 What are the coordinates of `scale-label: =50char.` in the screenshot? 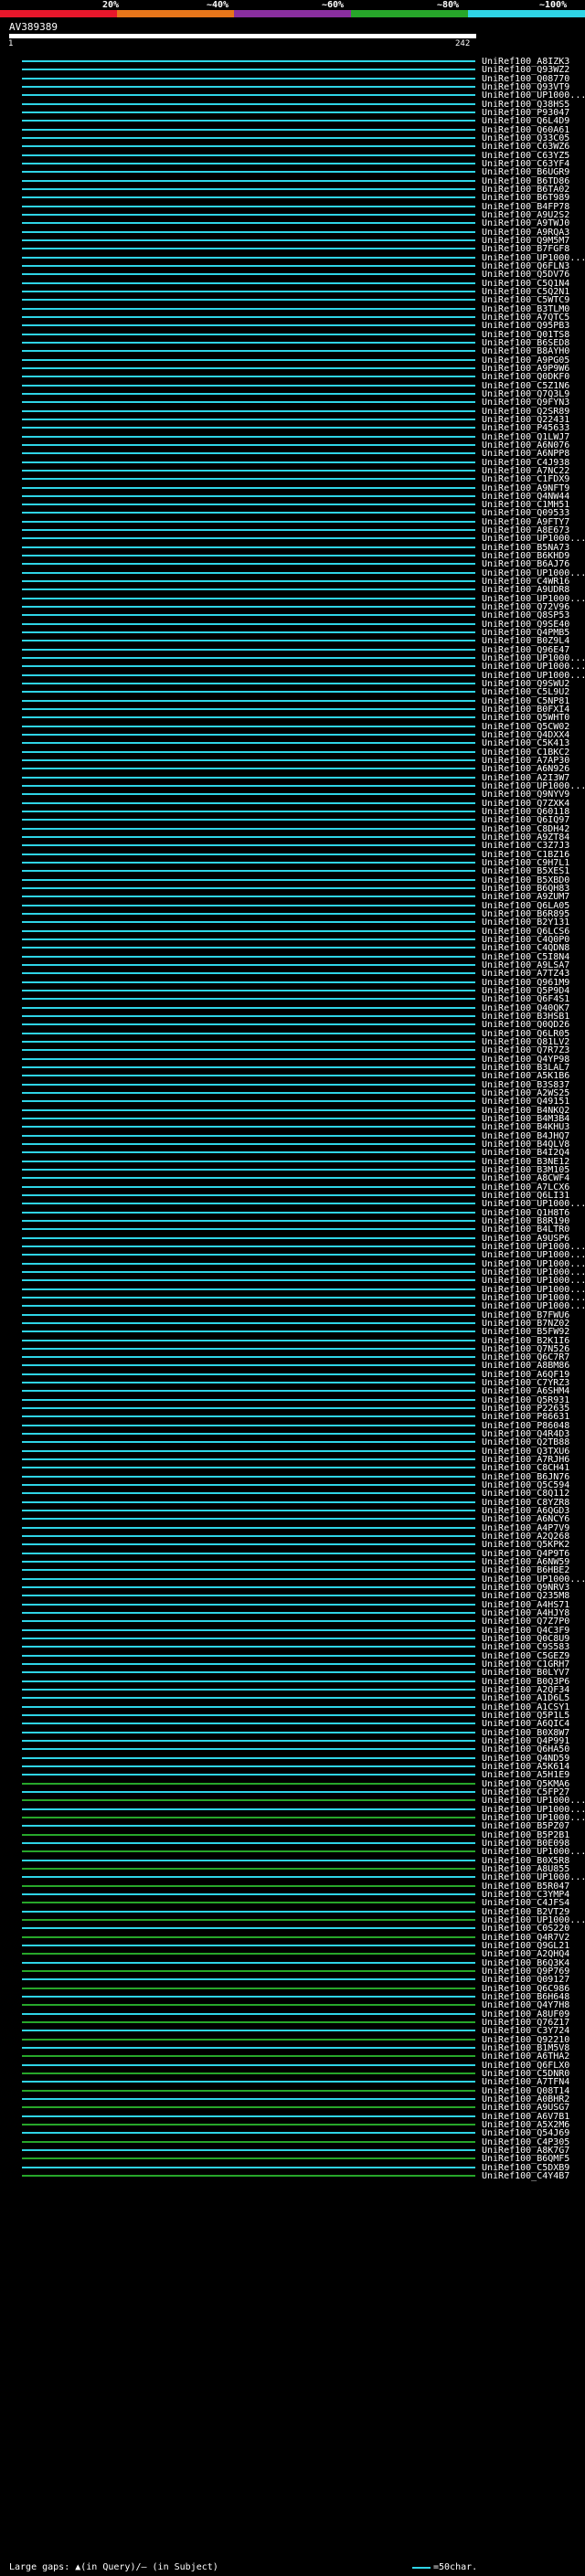 It's located at (456, 2567).